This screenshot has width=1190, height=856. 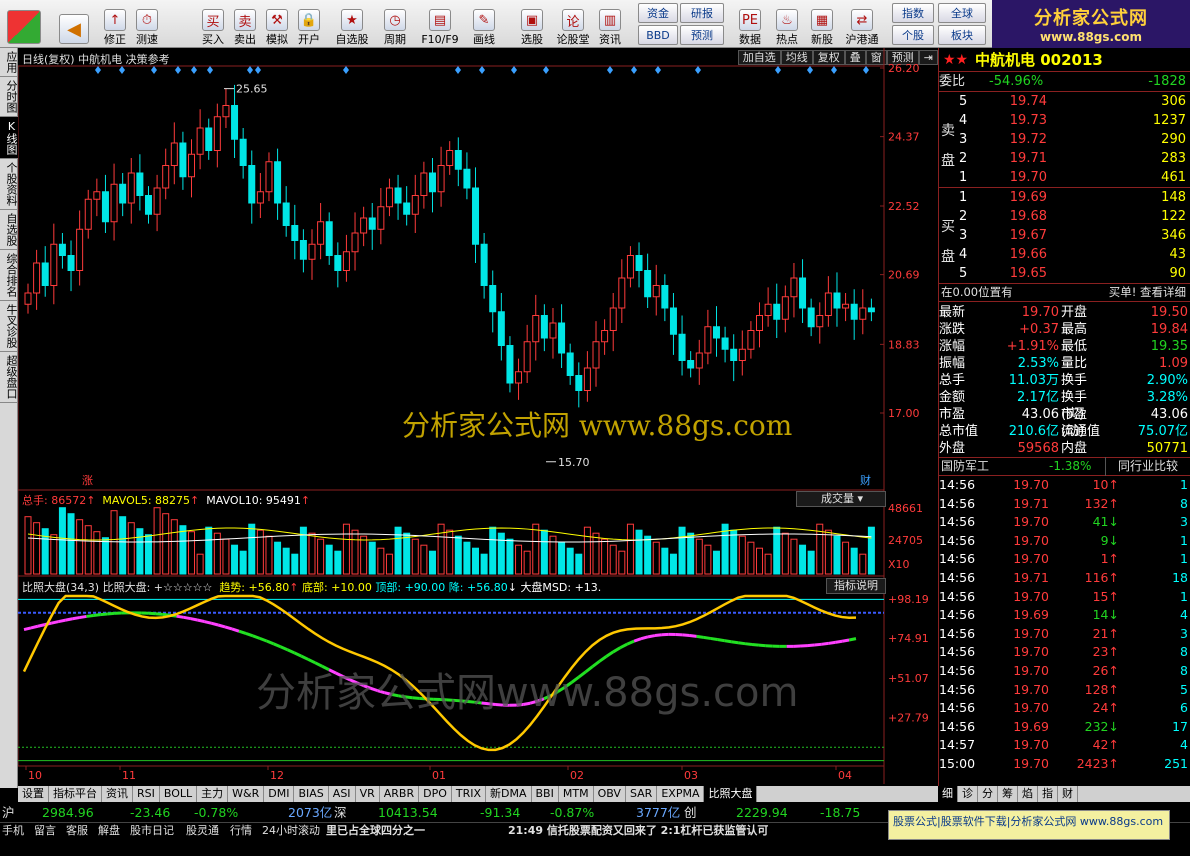 What do you see at coordinates (750, 24) in the screenshot?
I see `toolbar-button-13: PE 数据` at bounding box center [750, 24].